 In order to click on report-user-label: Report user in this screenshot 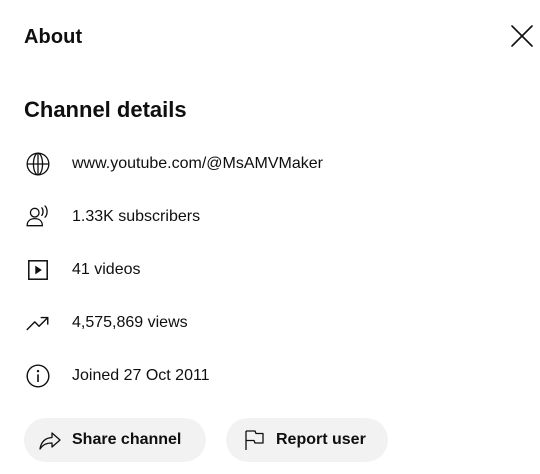, I will do `click(321, 439)`.